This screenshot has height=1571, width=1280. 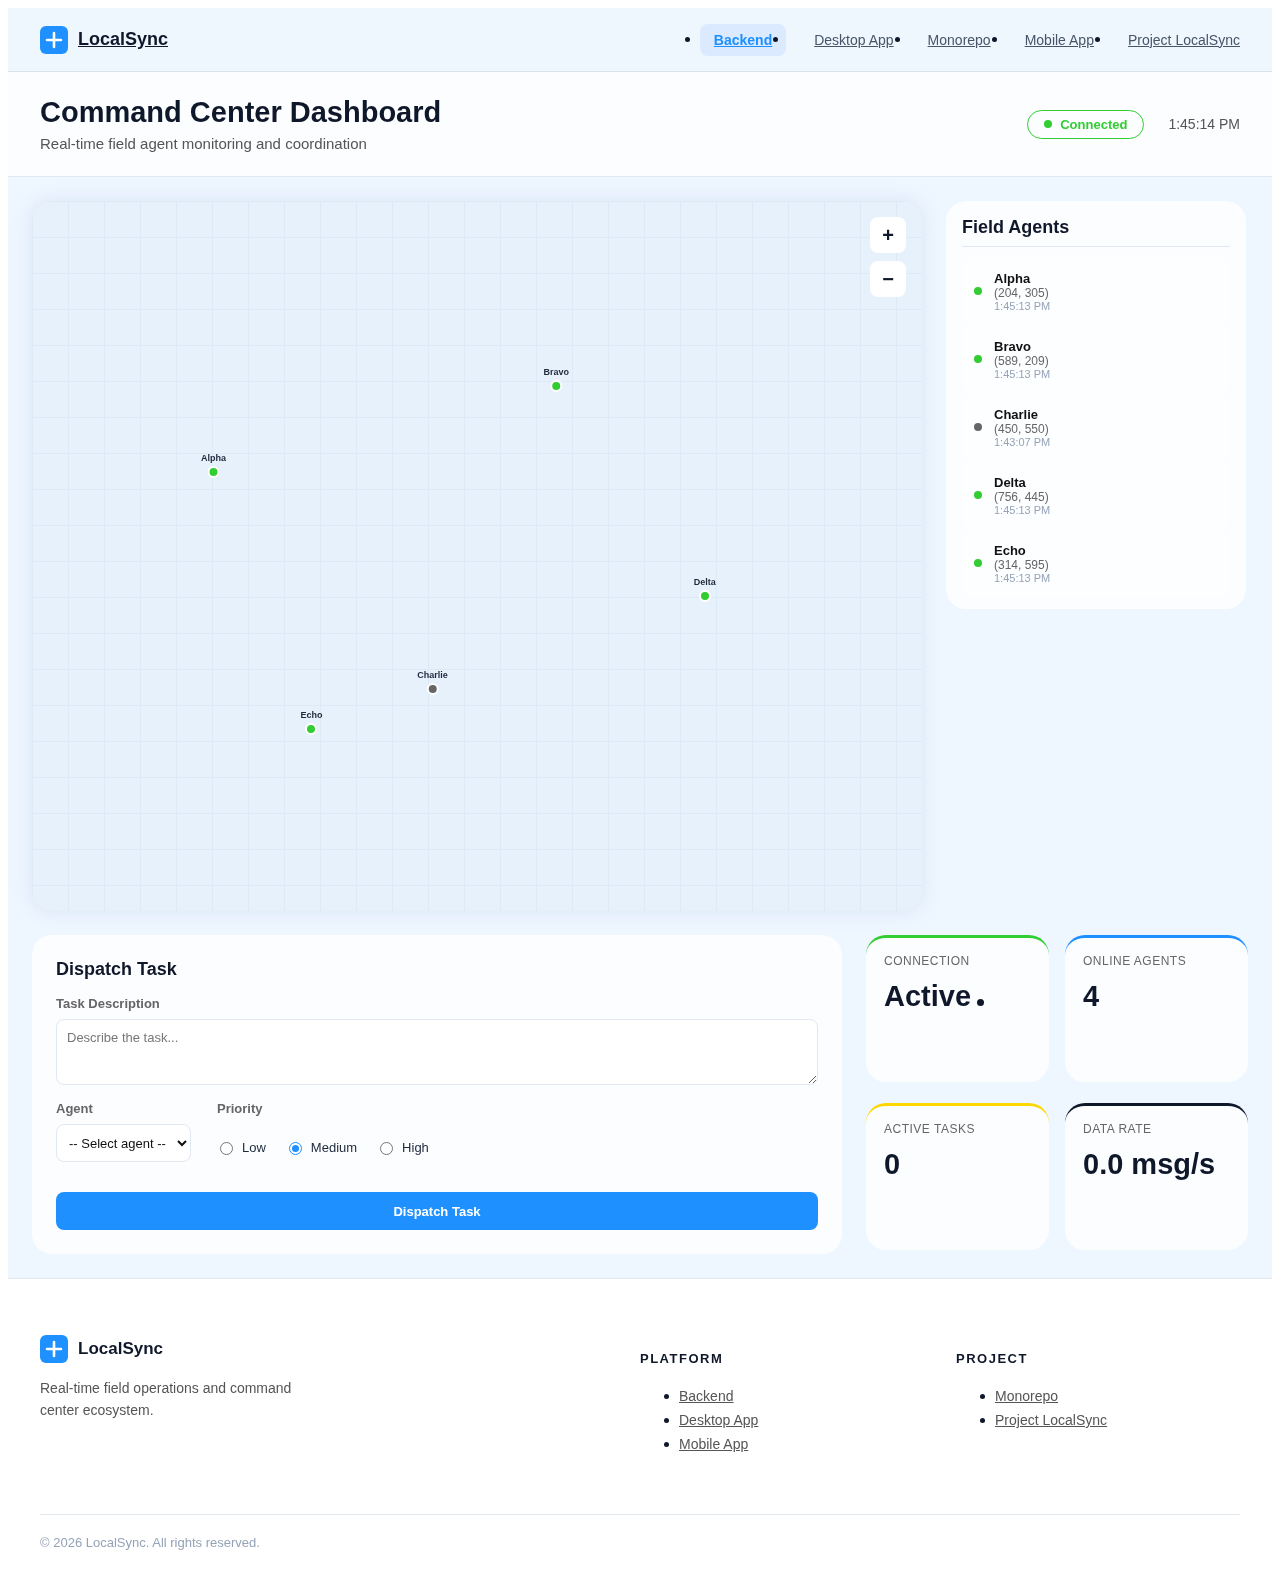 I want to click on stat-label: DATA RATE, so click(x=1118, y=1128).